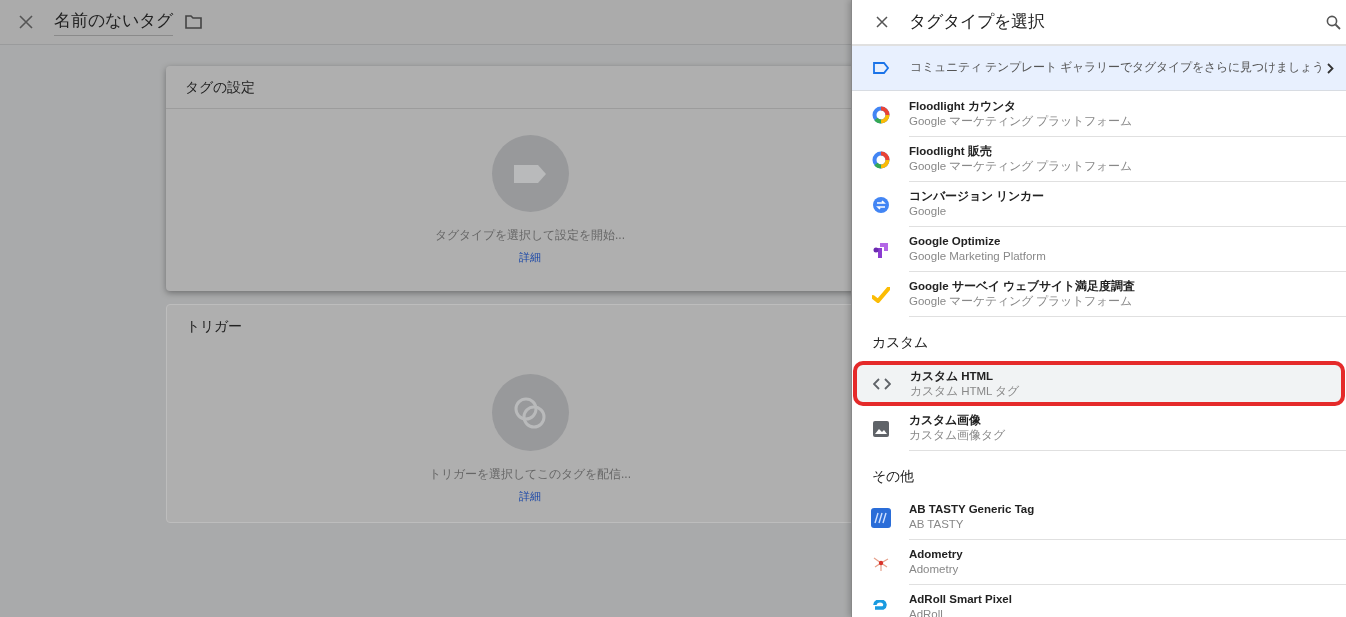 The image size is (1346, 617). What do you see at coordinates (952, 376) in the screenshot?
I see `tag-type-name: カスタム HTML` at bounding box center [952, 376].